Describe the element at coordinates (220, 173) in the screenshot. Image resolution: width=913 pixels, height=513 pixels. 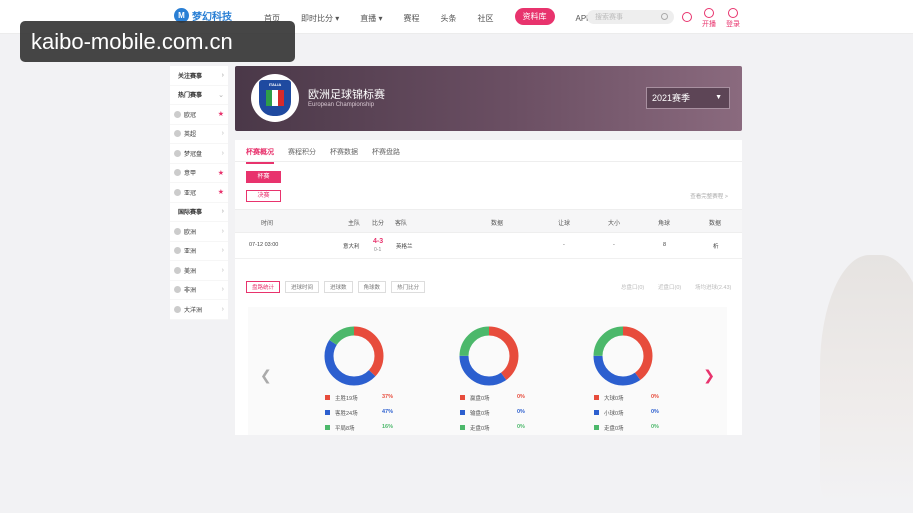
I see `star-icon: ★` at that location.